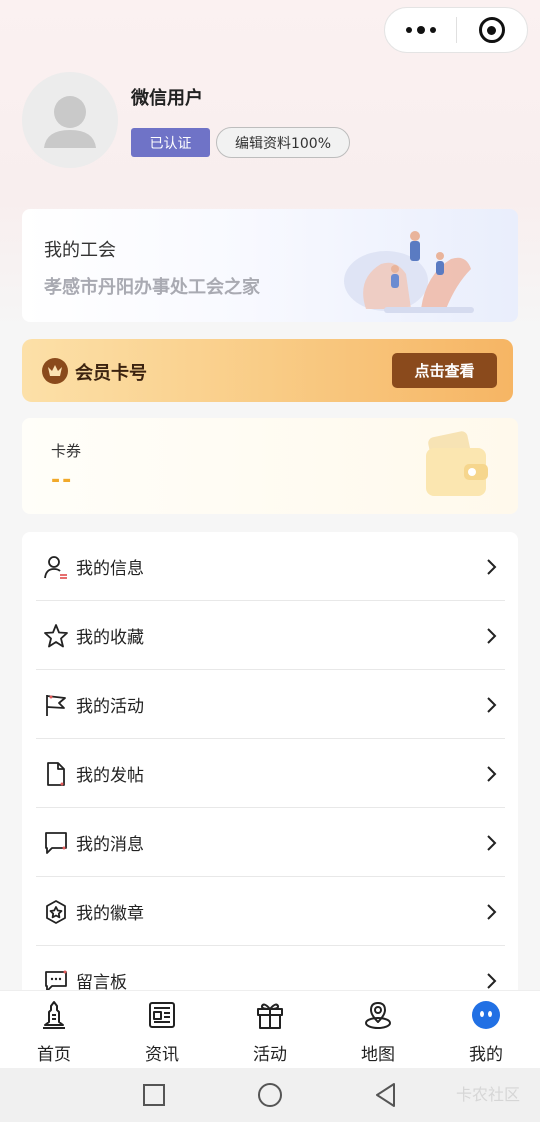 The width and height of the screenshot is (540, 1122). What do you see at coordinates (270, 704) in the screenshot?
I see `menu-item-my-activities: 我的活动` at bounding box center [270, 704].